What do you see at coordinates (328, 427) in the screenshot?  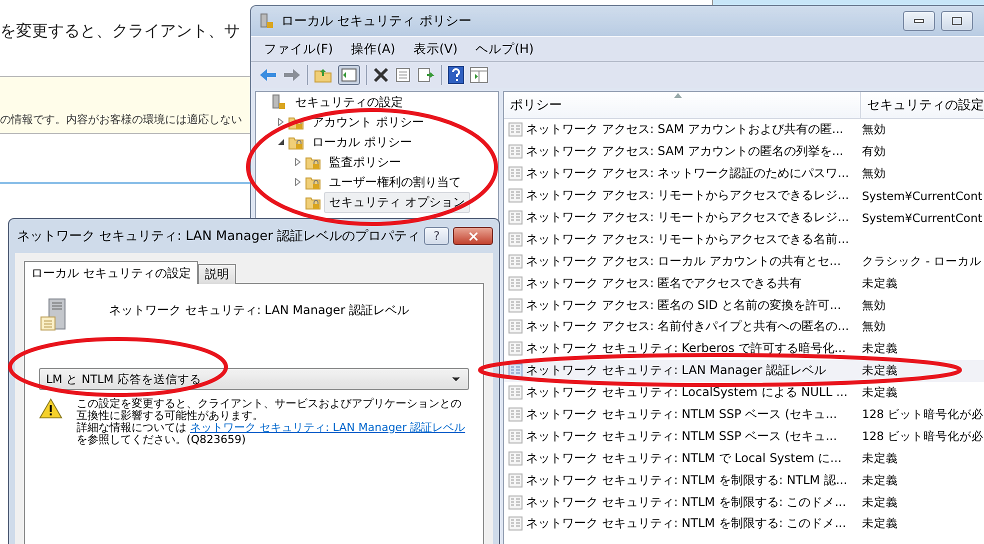 I see `policy-help-link: ネットワーク セキュリティ: LAN Manager 認証レベル` at bounding box center [328, 427].